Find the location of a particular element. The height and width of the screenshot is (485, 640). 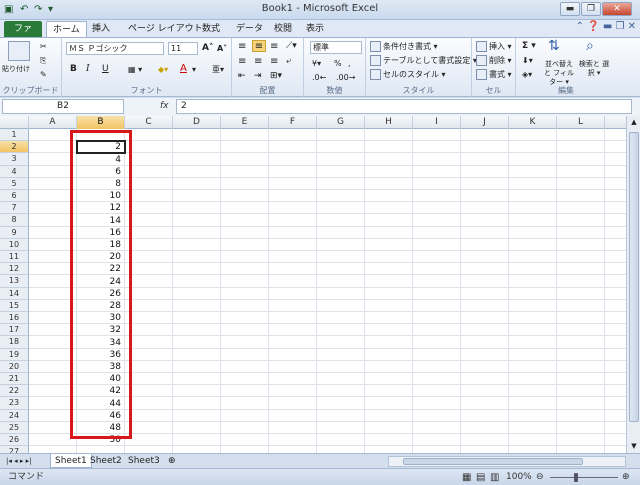

percent-button: % is located at coordinates (338, 63).